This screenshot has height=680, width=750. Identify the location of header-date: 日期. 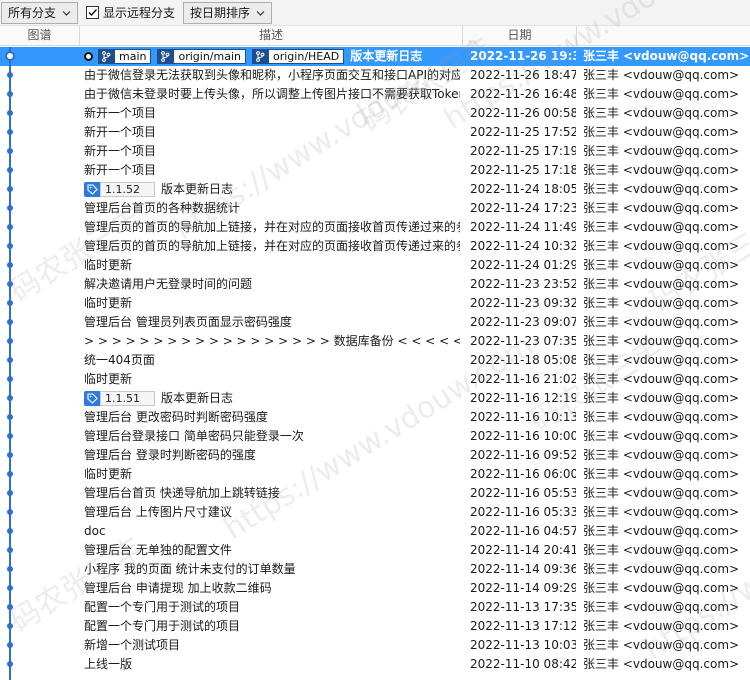
(520, 36).